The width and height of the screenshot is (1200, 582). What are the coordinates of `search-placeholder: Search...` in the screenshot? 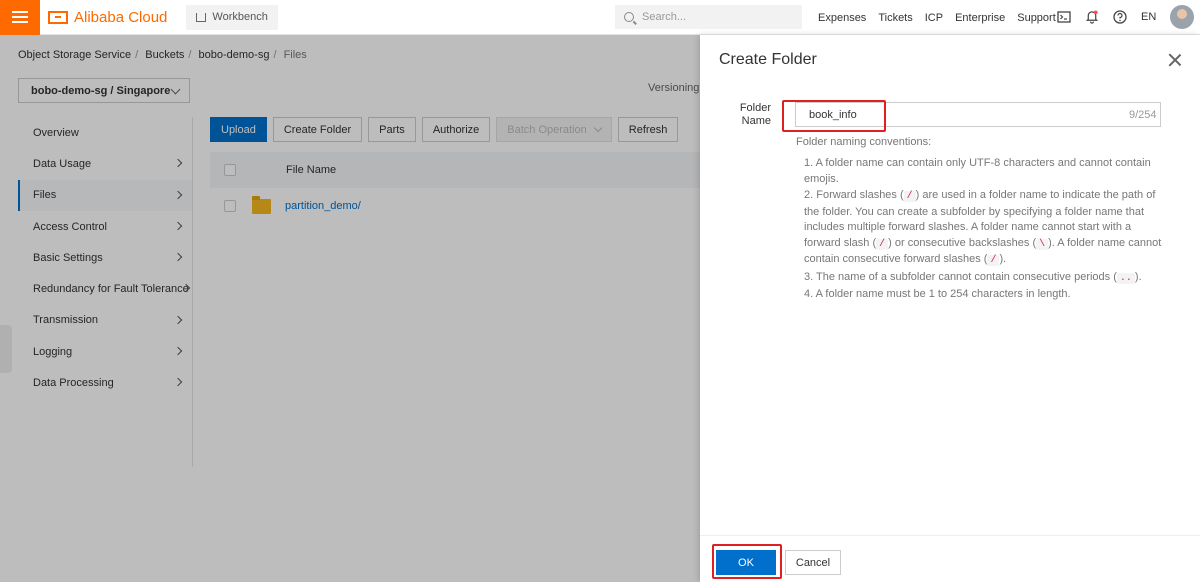 It's located at (664, 17).